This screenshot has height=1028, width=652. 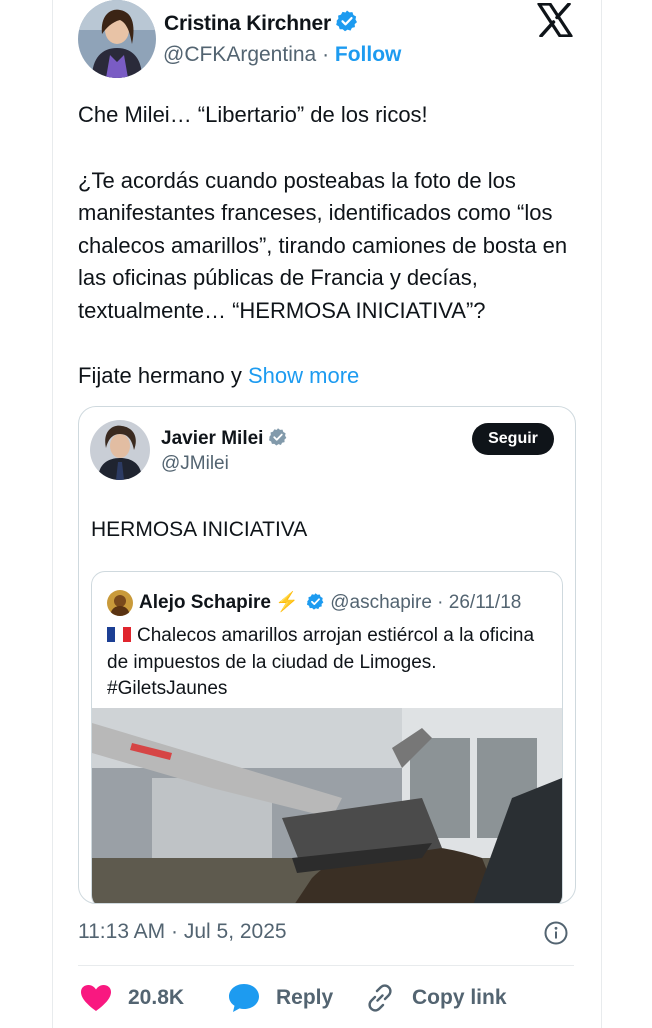 I want to click on quoted-tweet-text: HERMOSA INICIATIVA, so click(x=199, y=529).